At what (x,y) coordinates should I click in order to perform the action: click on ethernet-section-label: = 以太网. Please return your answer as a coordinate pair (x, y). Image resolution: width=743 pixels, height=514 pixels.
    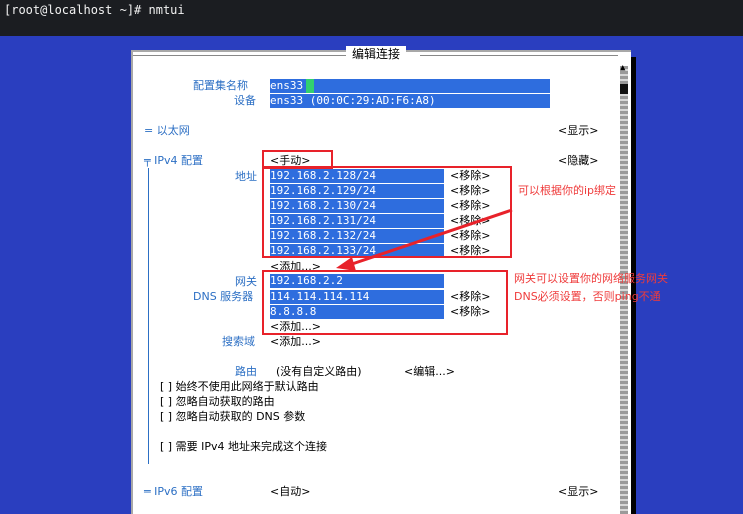
    Looking at the image, I should click on (167, 130).